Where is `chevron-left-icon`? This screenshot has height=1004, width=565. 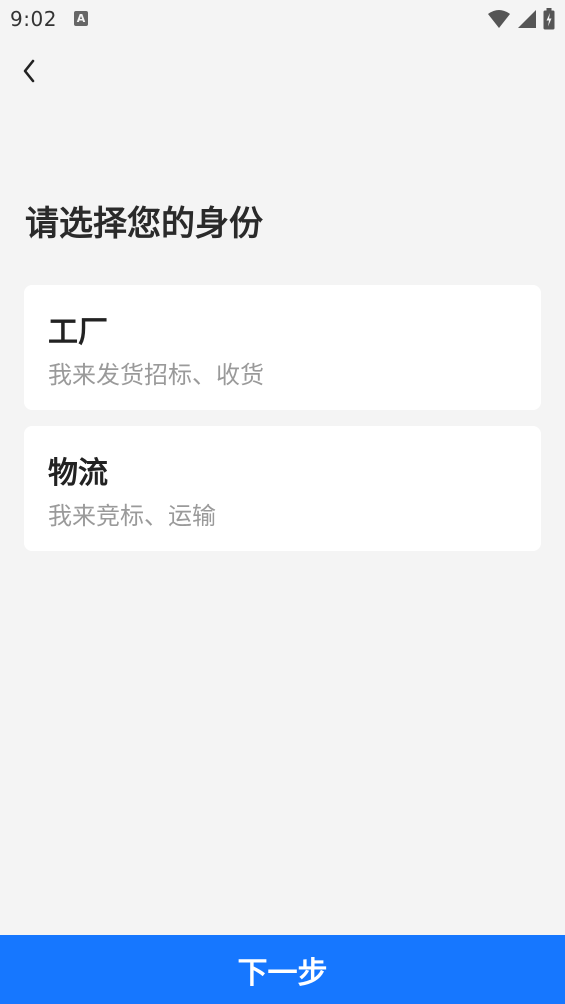 chevron-left-icon is located at coordinates (29, 71).